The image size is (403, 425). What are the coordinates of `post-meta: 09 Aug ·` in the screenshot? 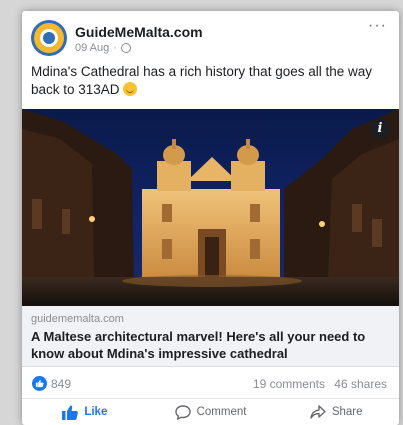 It's located at (103, 48).